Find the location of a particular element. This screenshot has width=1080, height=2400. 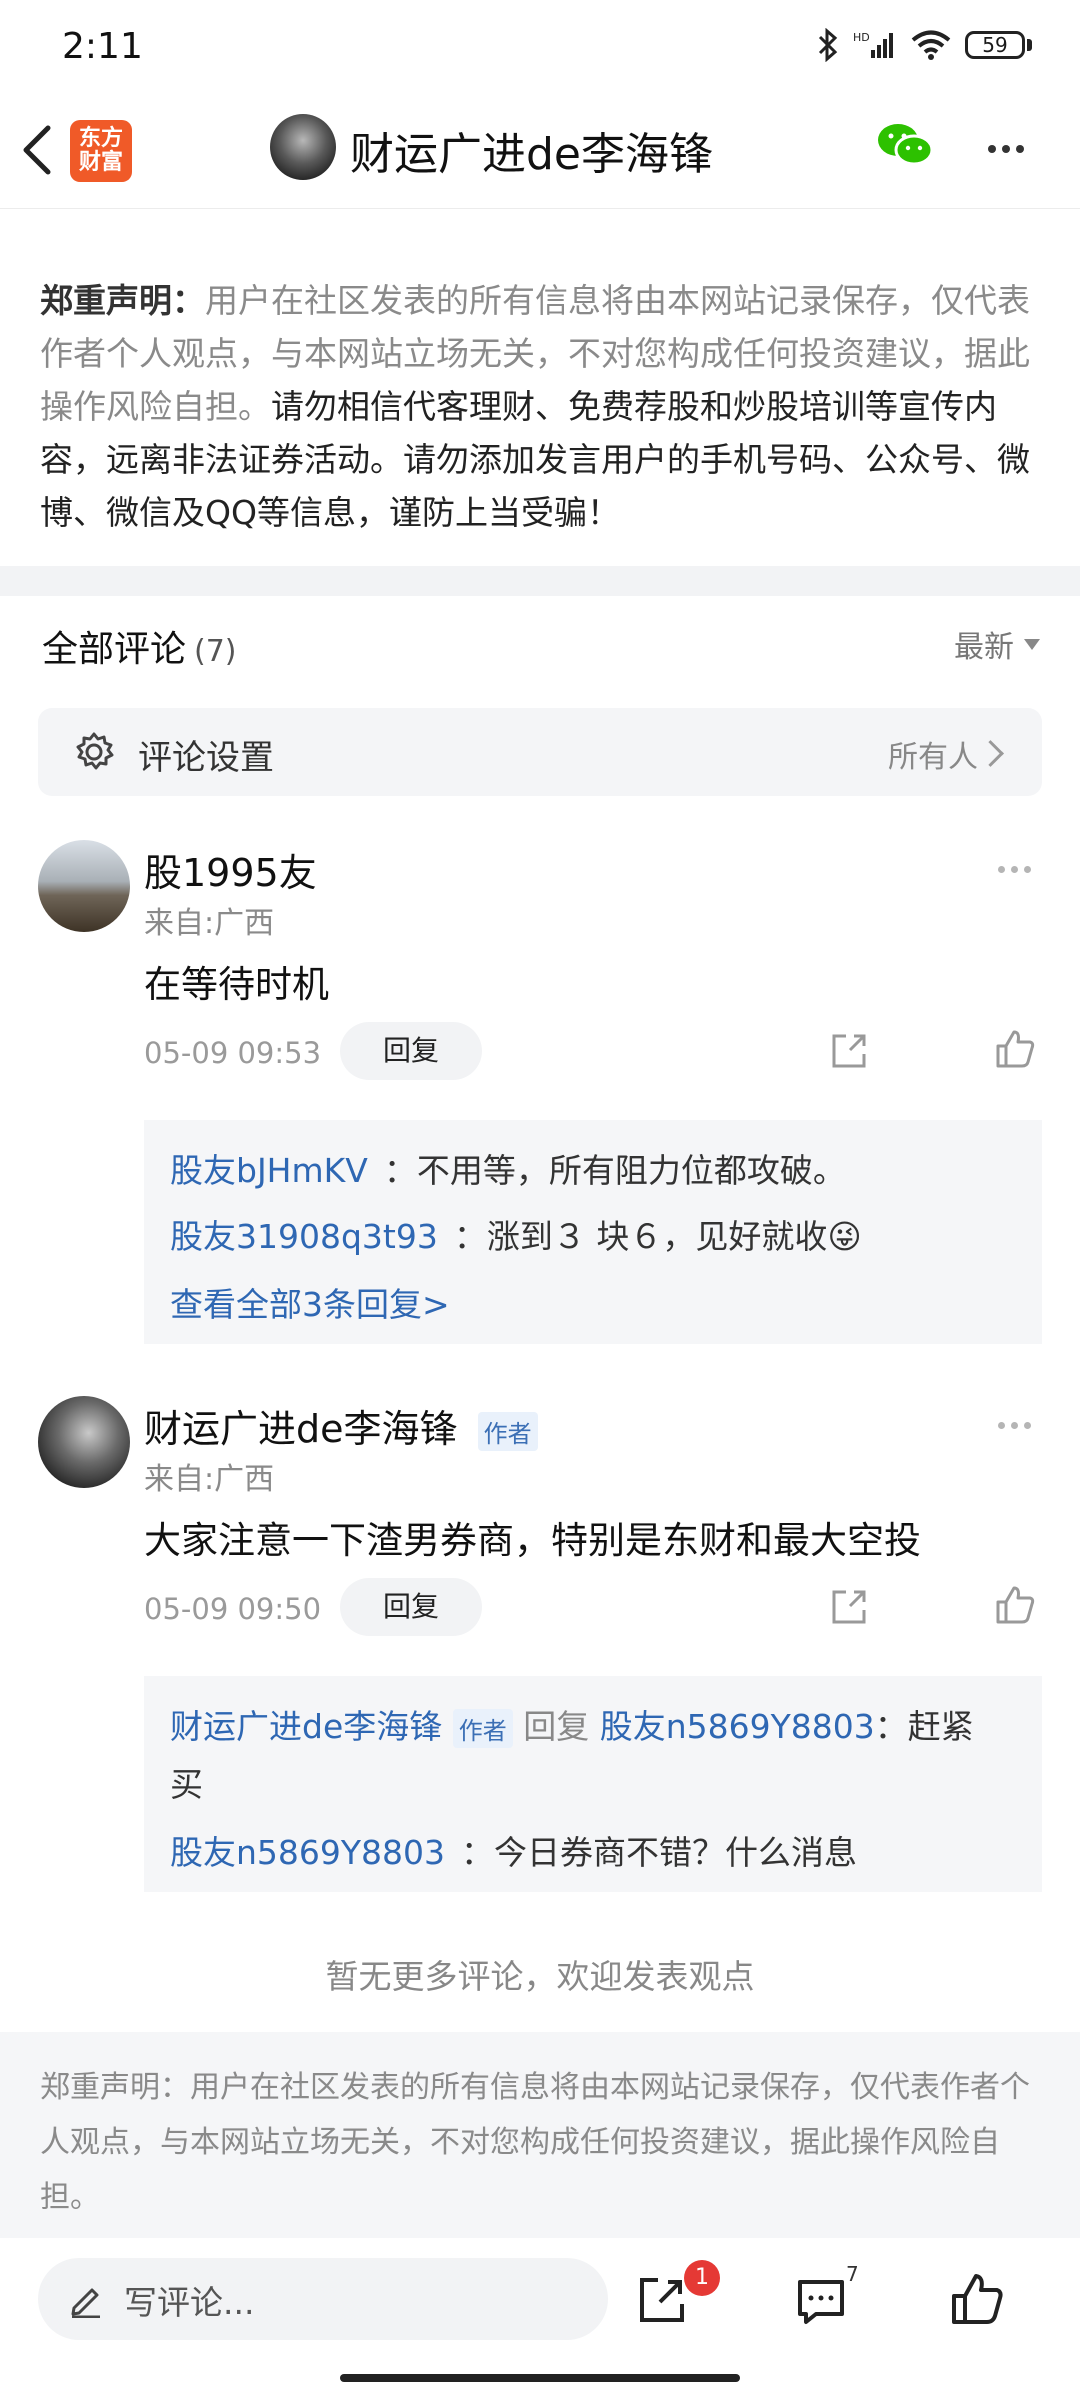

comments-title: 全部评论 (7) is located at coordinates (139, 646).